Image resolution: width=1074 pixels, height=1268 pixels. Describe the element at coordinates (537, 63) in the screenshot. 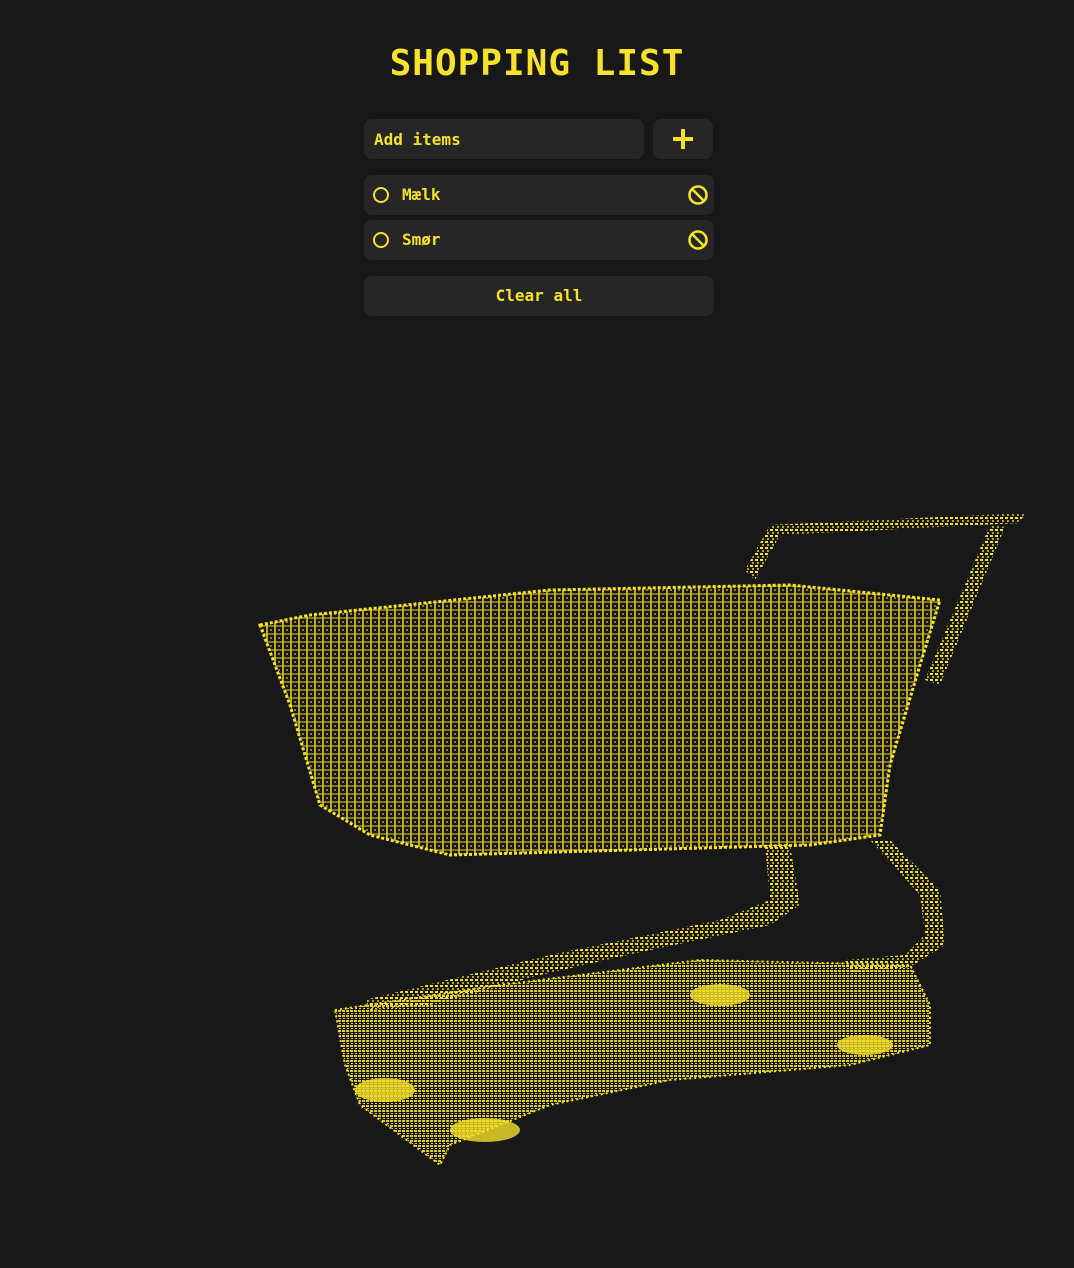

I see `page-title: SHOPPING LIST` at that location.